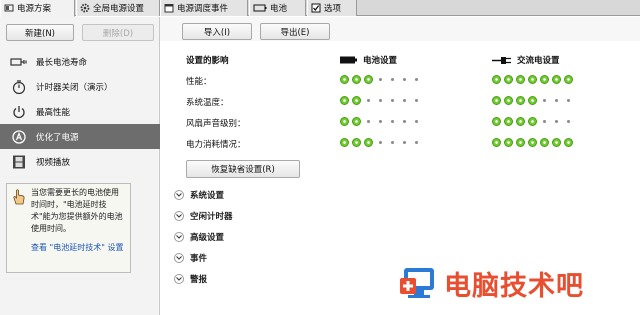  Describe the element at coordinates (207, 238) in the screenshot. I see `section-label: 高级设置` at that location.